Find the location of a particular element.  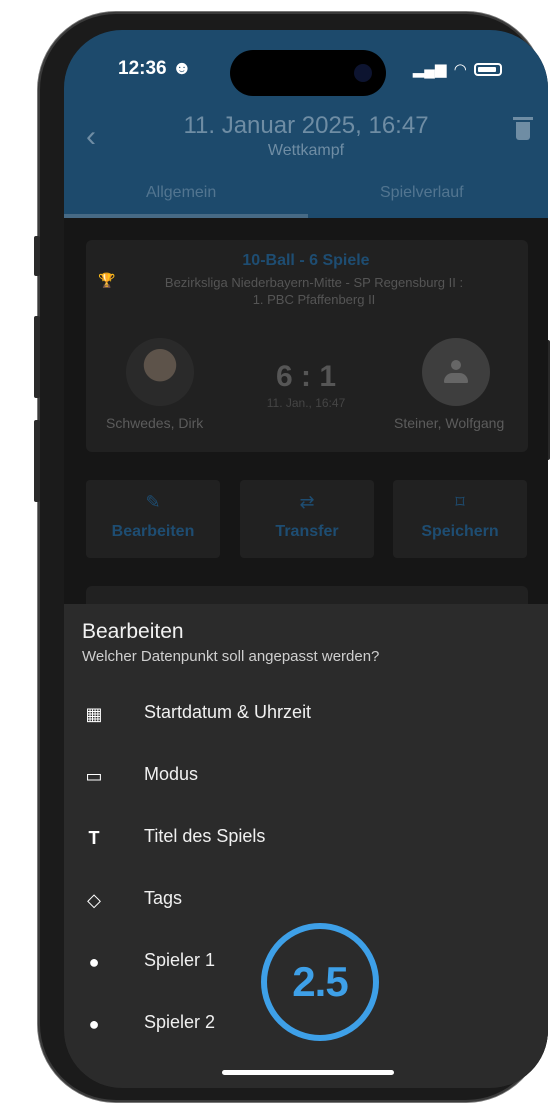

pencil-icon: ✎ is located at coordinates (153, 502).